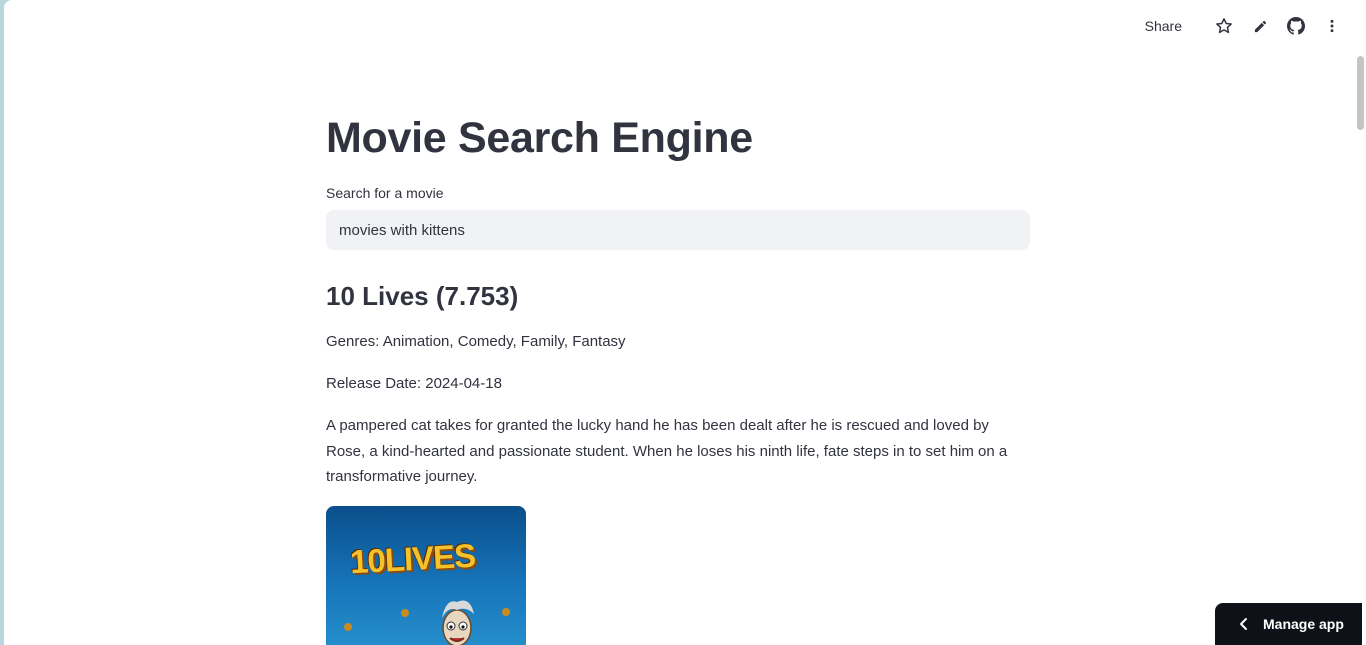  I want to click on result-title: 10 Lives (7.753), so click(422, 296).